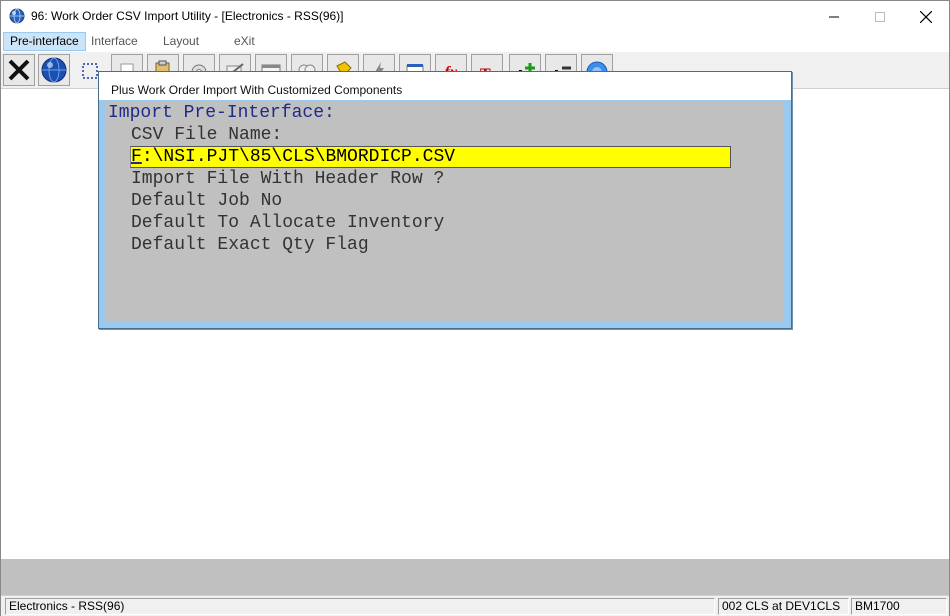 The image size is (950, 616). I want to click on close-icon, so click(926, 16).